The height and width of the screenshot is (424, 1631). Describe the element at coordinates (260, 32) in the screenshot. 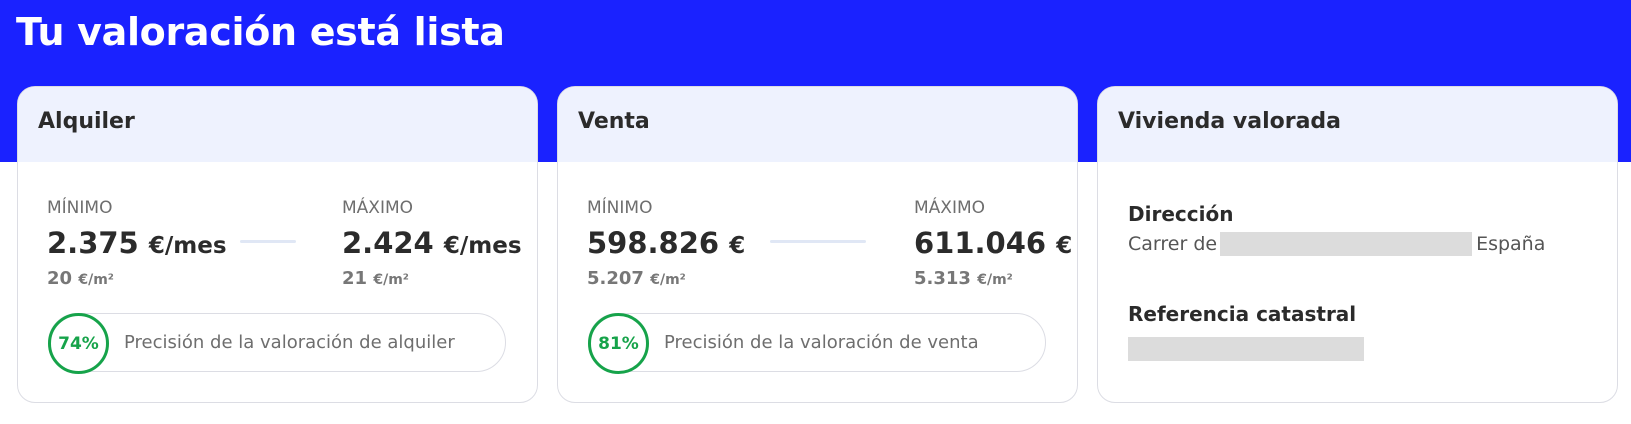

I see `page-title: Tu valoración está lista` at that location.